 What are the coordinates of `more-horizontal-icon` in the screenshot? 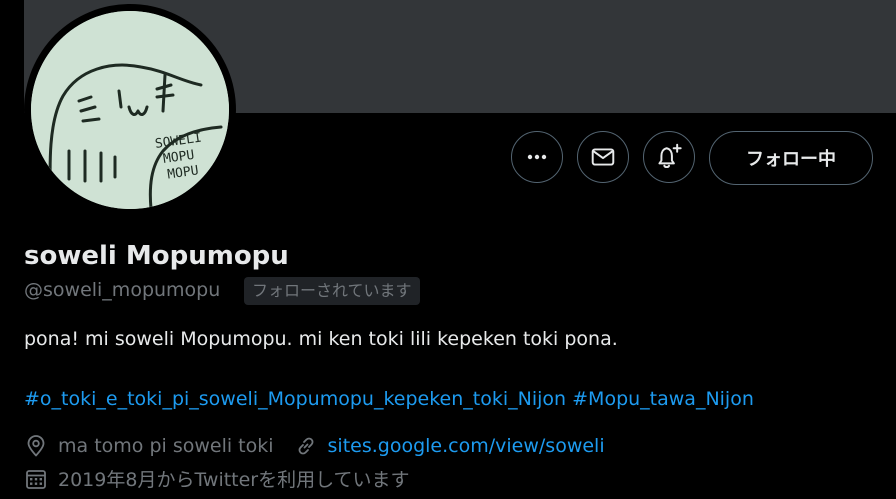 It's located at (537, 157).